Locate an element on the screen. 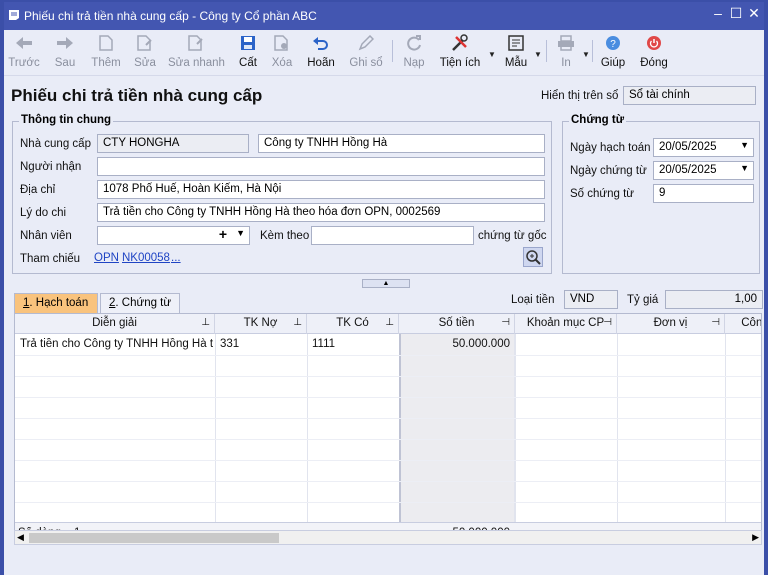  address-field: 1078 Phố Huế, Hoàn Kiếm, Hà Nội is located at coordinates (321, 189).